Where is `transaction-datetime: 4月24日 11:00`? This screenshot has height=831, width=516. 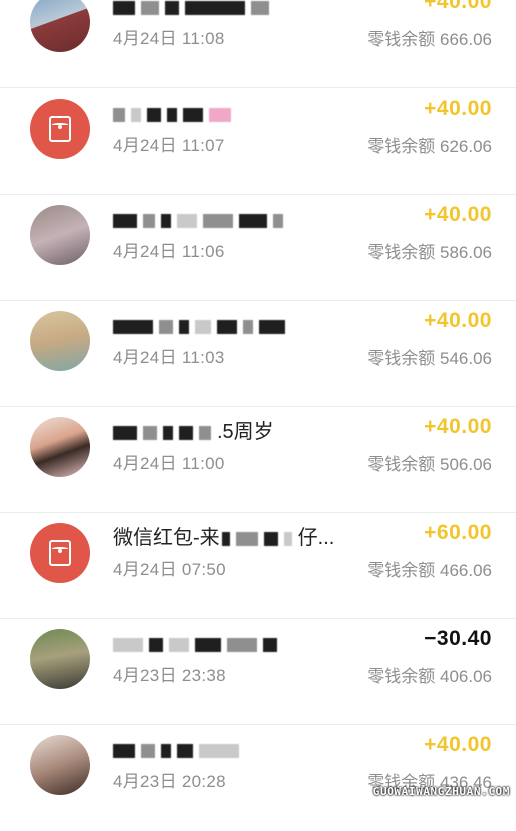
transaction-datetime: 4月24日 11:00 is located at coordinates (169, 463).